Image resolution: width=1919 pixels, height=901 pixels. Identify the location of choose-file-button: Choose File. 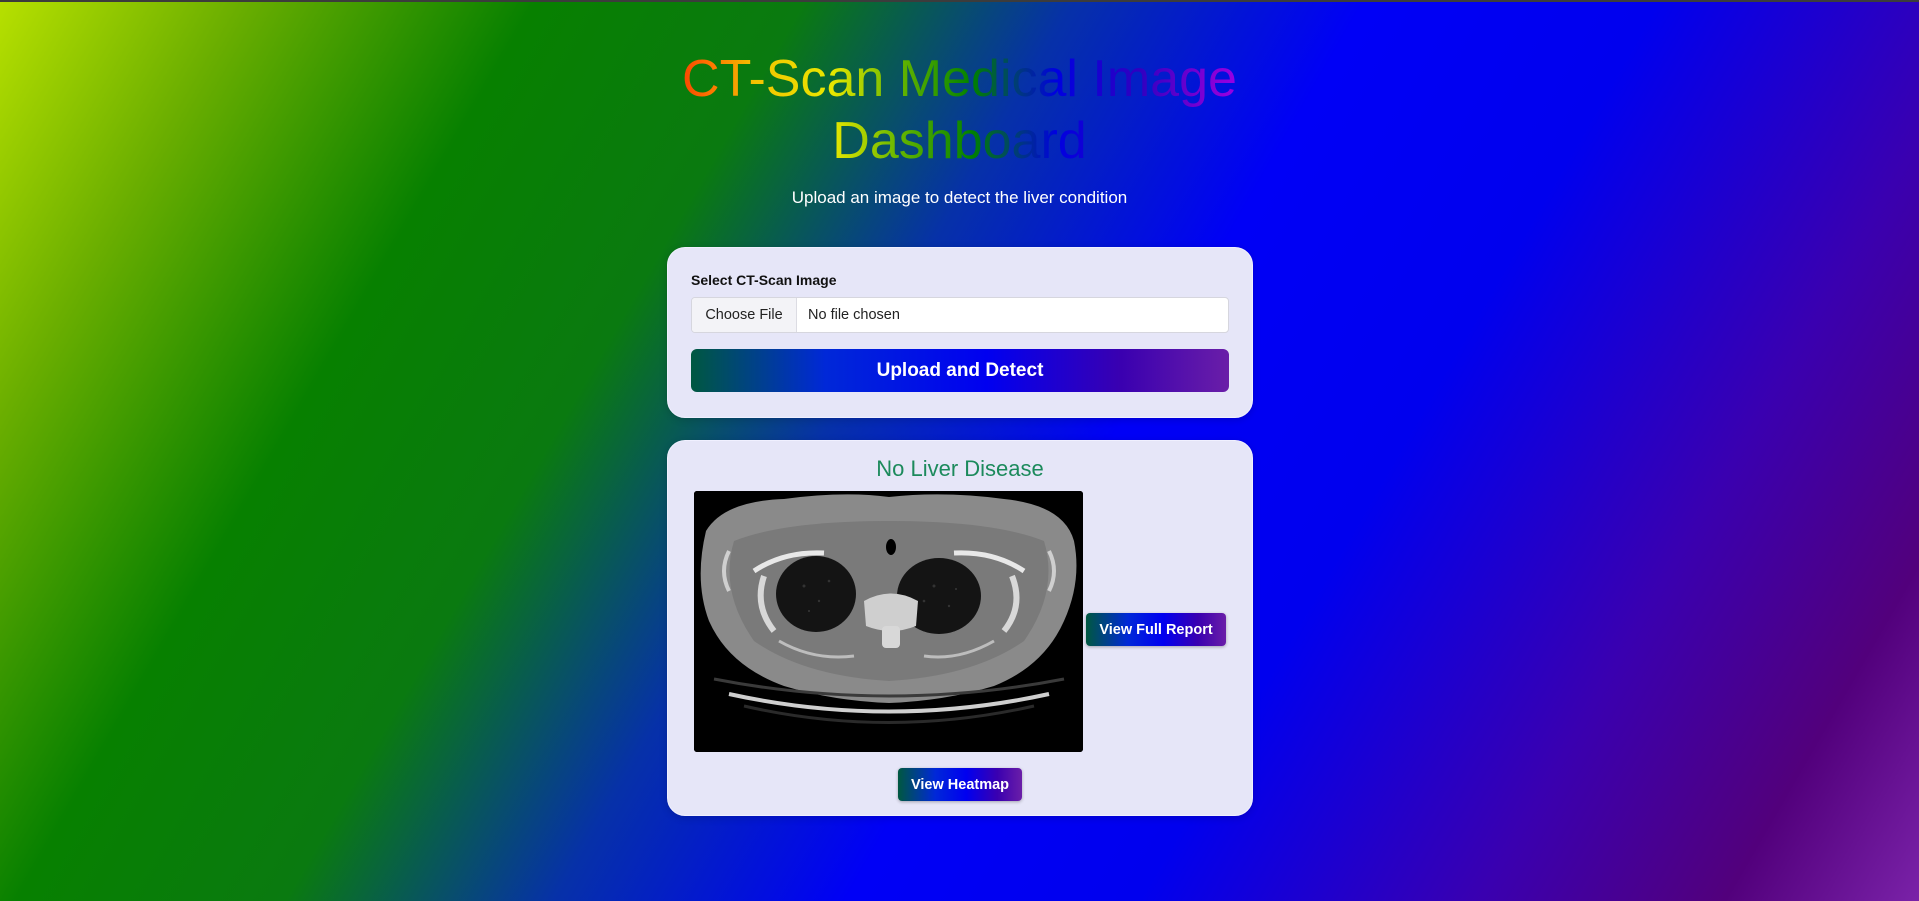
(744, 315).